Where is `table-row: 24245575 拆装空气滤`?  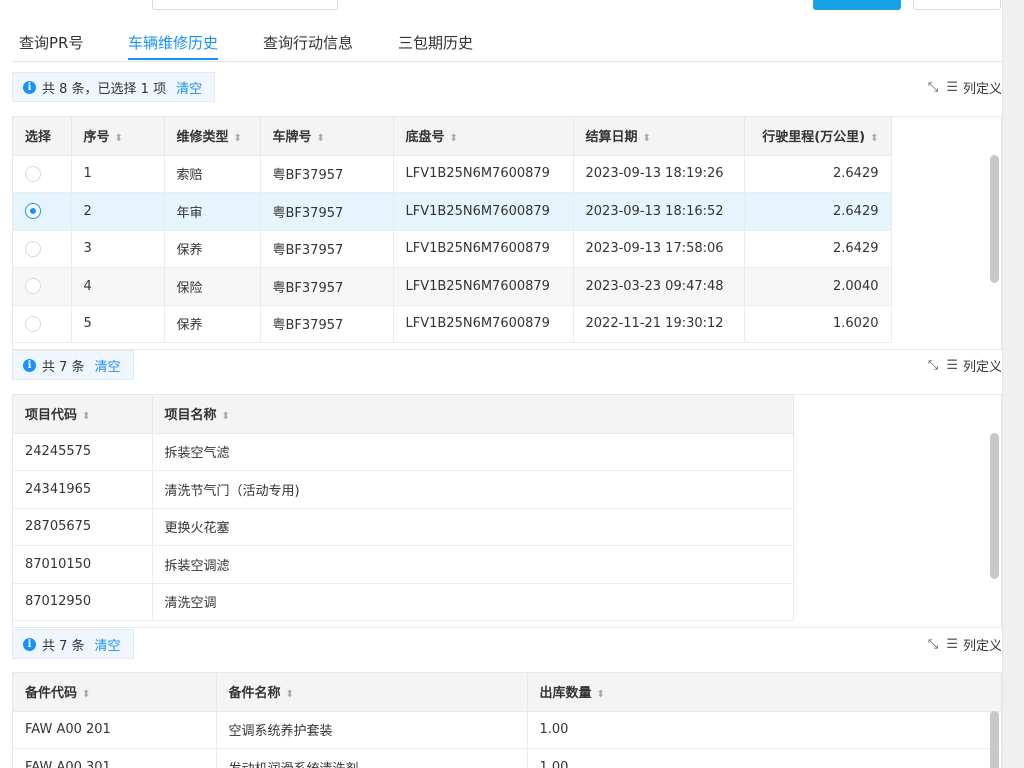
table-row: 24245575 拆装空气滤 is located at coordinates (403, 452).